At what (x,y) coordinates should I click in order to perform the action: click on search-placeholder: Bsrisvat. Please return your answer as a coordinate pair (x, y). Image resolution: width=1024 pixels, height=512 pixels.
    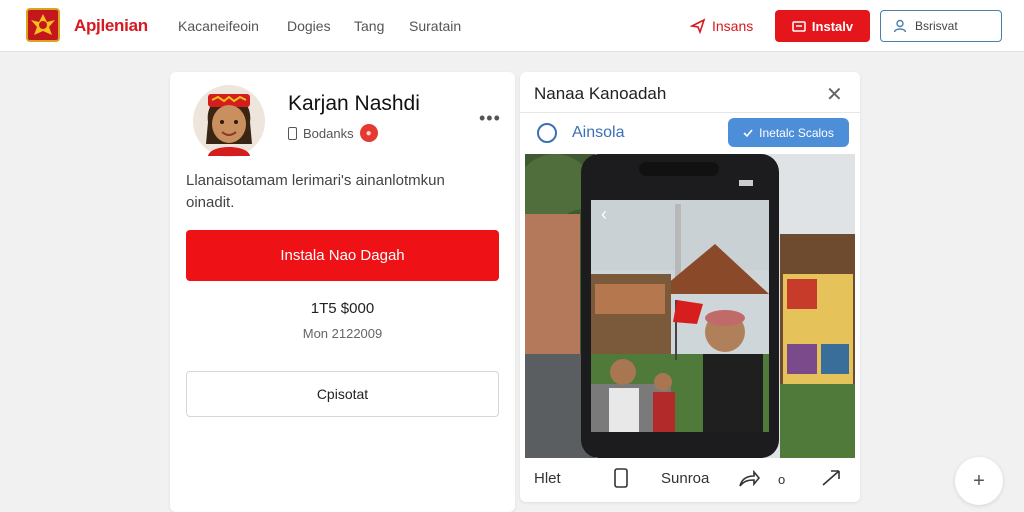
    Looking at the image, I should click on (936, 26).